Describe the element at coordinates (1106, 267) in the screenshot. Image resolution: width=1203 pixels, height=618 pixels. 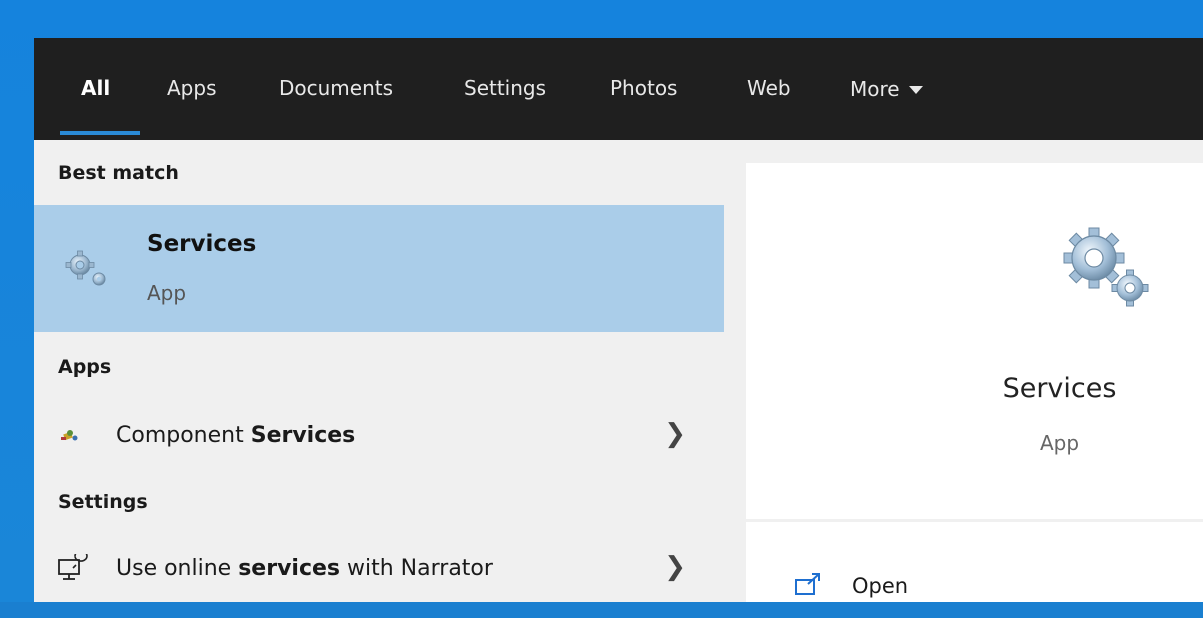
I see `services-gear-large-icon` at that location.